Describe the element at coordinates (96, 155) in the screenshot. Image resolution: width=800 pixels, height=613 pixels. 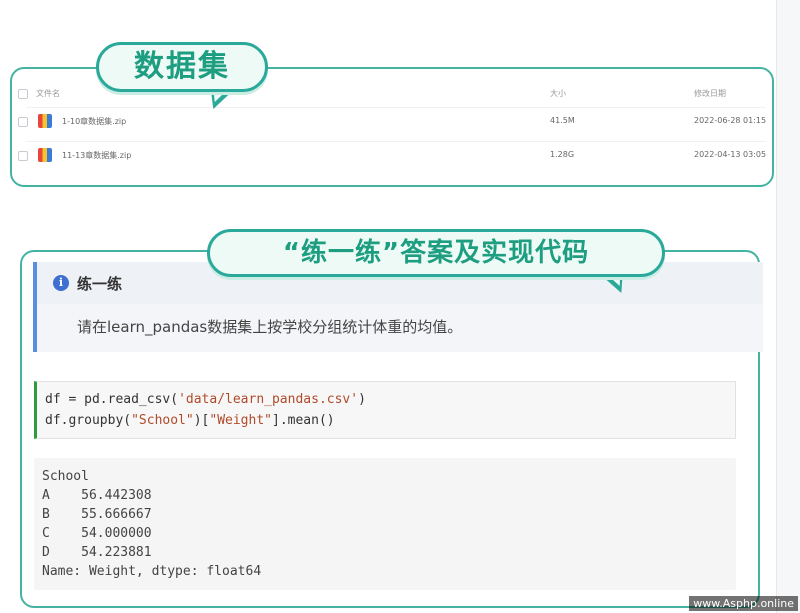
I see `file-name: 11-13章数据集.zip` at that location.